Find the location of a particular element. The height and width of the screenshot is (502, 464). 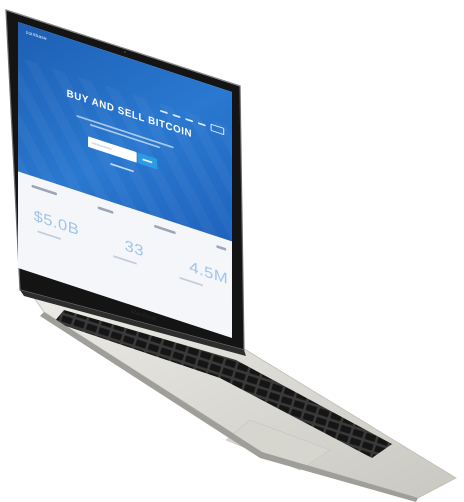

camera is located at coordinates (125, 52).